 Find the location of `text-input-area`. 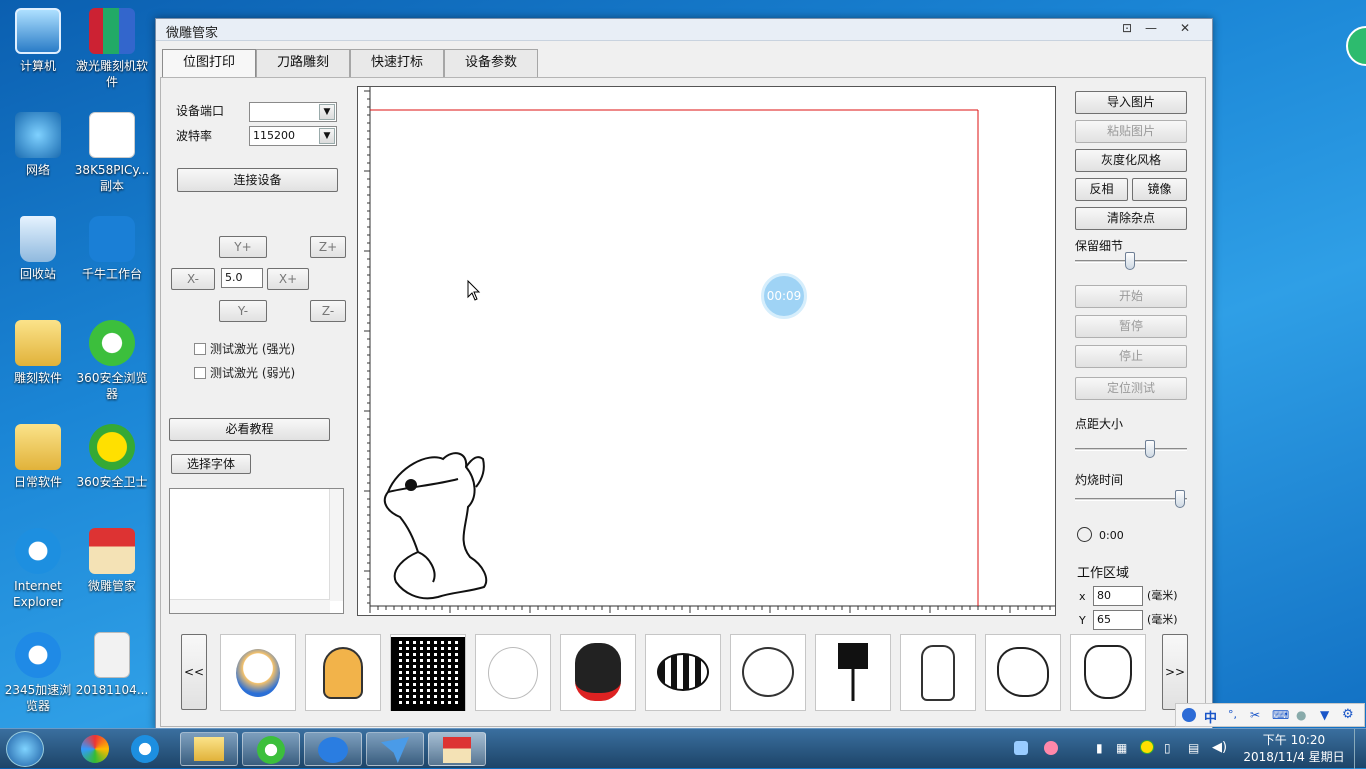

text-input-area is located at coordinates (256, 551).